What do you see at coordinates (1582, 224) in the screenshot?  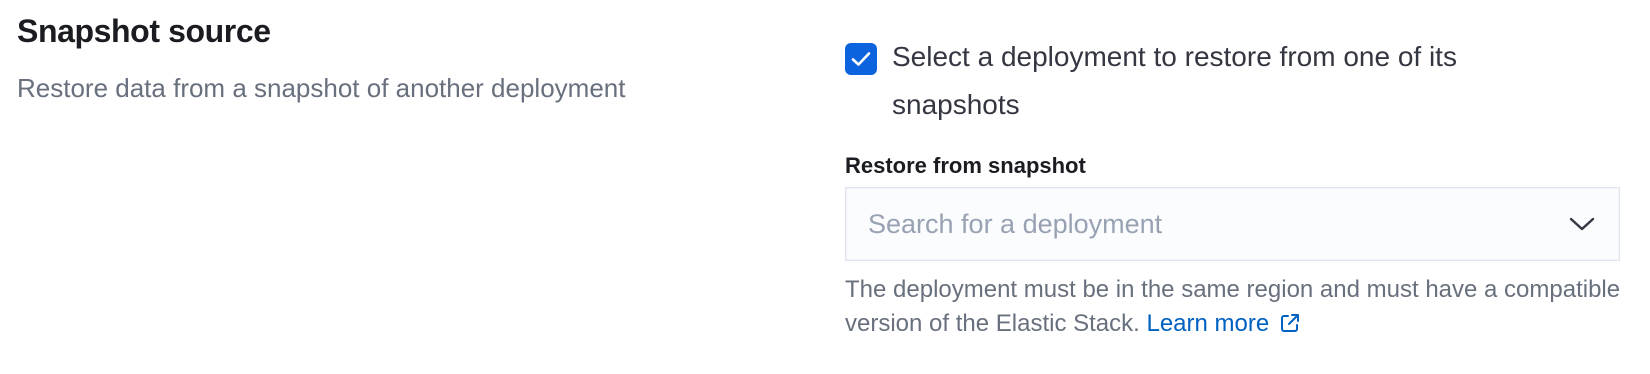 I see `chevron-down-icon` at bounding box center [1582, 224].